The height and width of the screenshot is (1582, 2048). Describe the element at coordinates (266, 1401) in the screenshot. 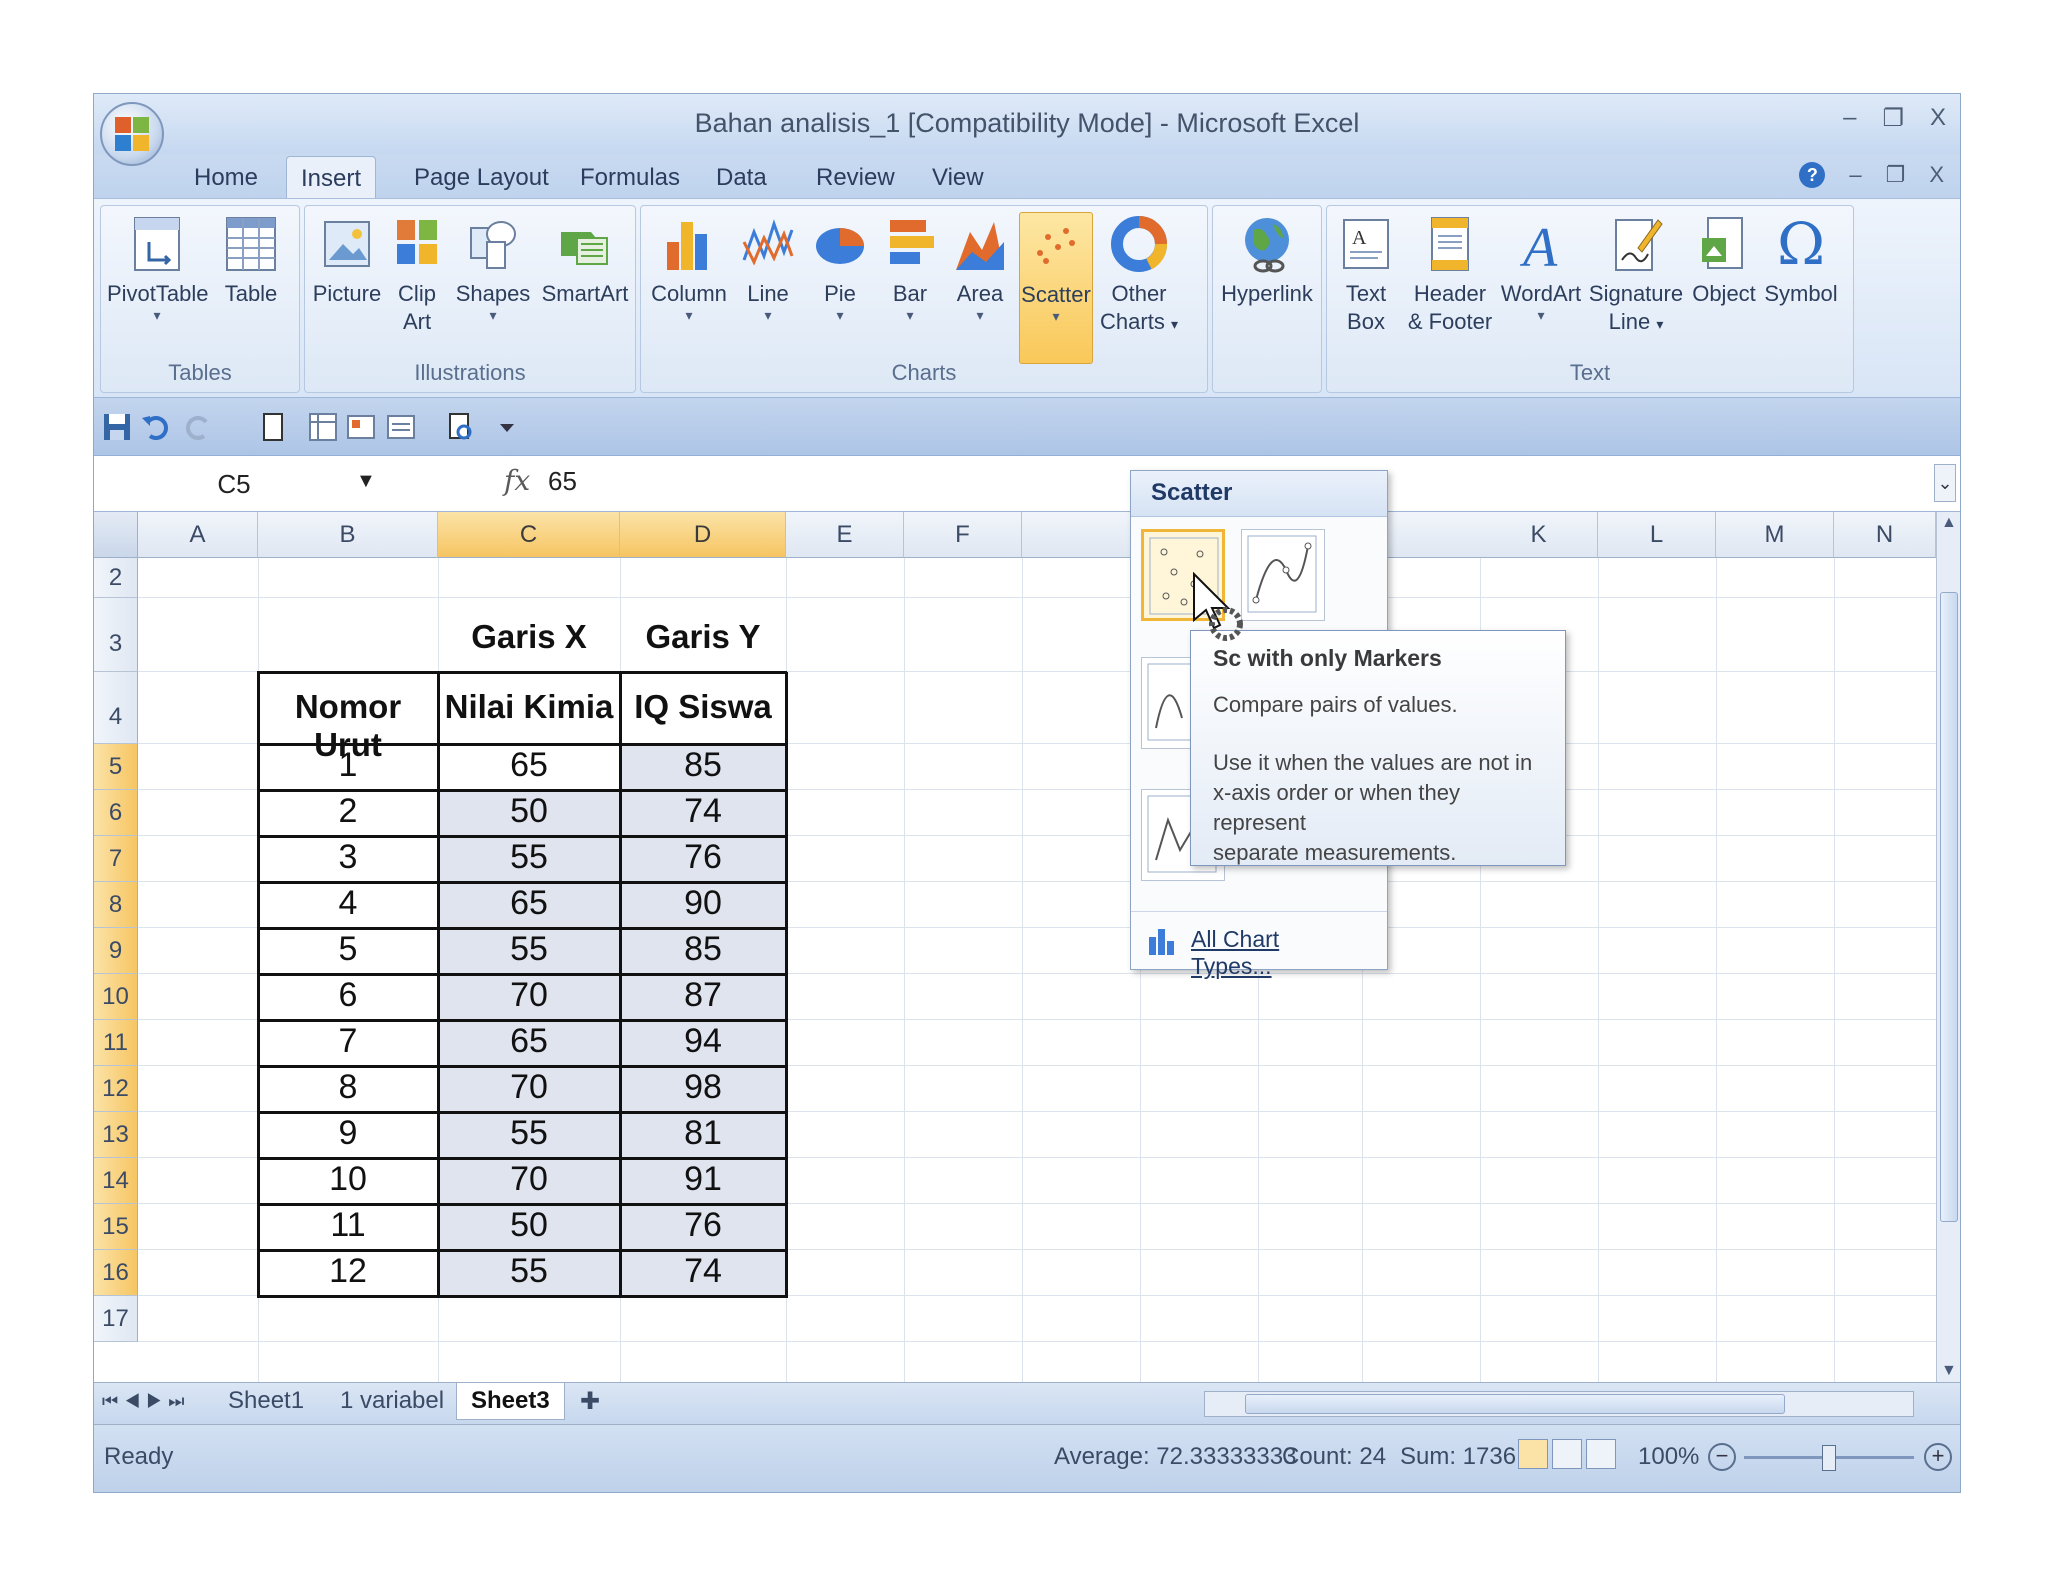

I see `sheet-tab-sheet1: Sheet1` at that location.